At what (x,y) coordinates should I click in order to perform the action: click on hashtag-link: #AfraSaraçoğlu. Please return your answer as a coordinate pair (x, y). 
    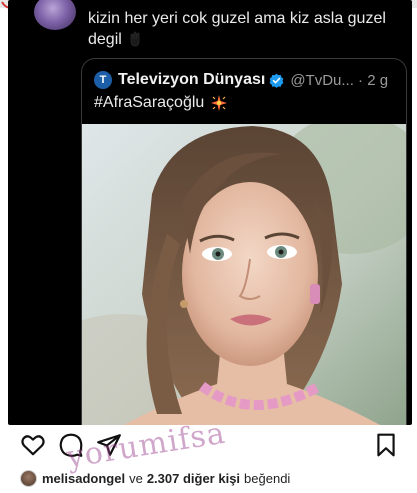
    Looking at the image, I should click on (149, 103).